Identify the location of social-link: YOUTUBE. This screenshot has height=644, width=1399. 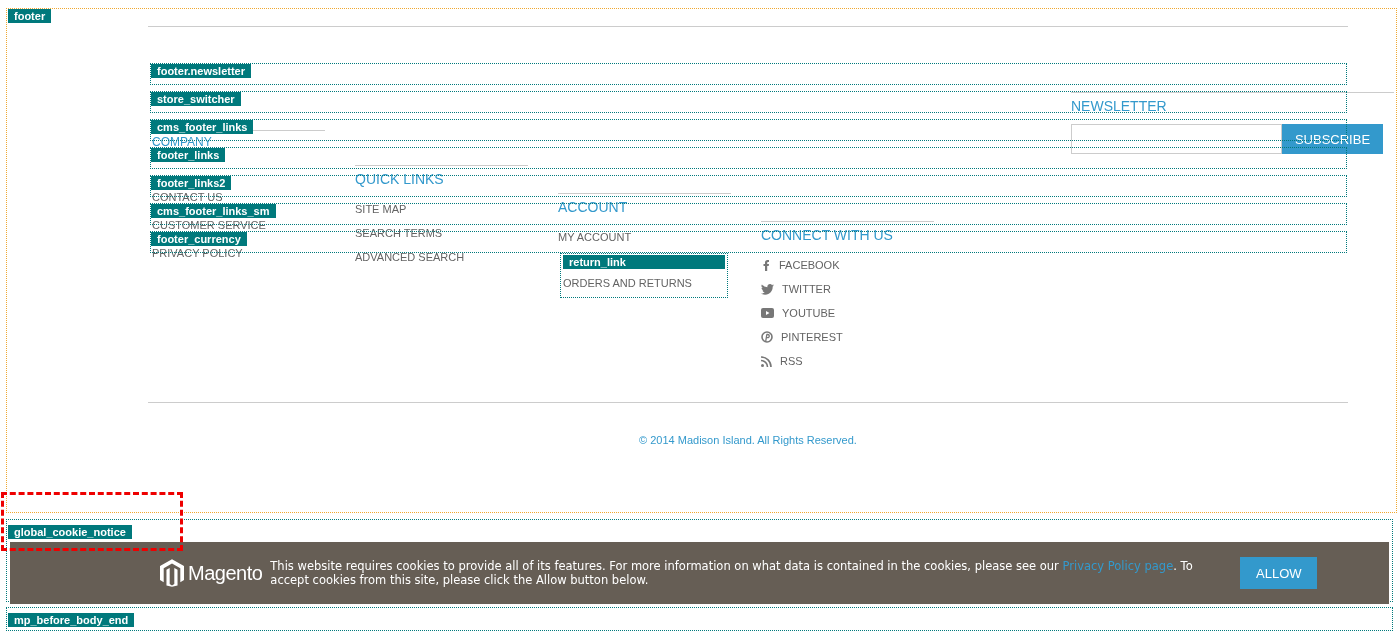
(809, 313).